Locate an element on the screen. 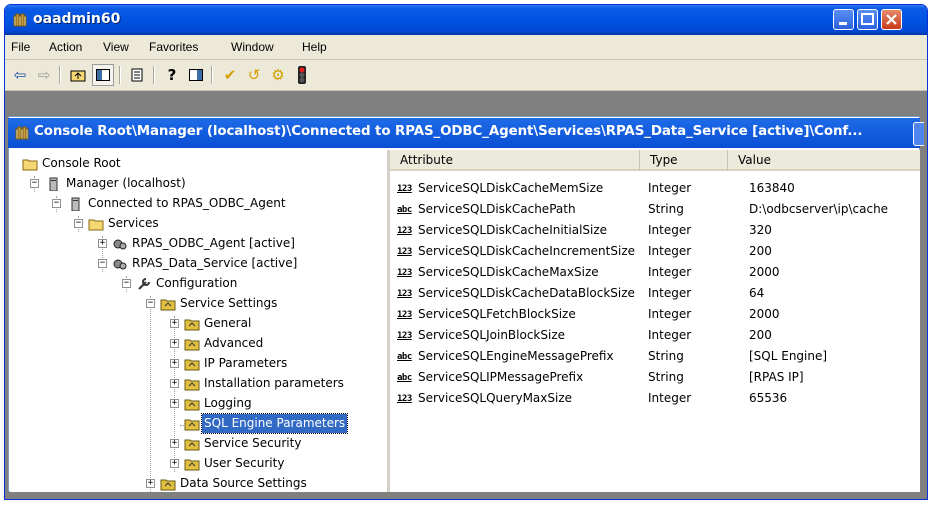 The height and width of the screenshot is (508, 936). maximize-icon is located at coordinates (867, 19).